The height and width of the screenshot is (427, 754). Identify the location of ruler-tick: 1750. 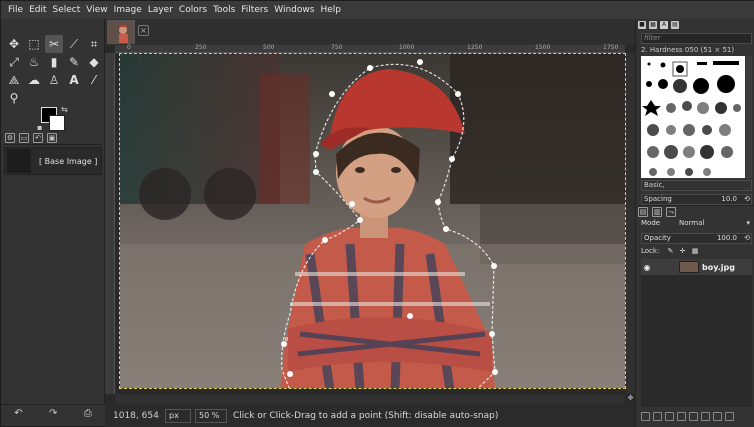
(611, 47).